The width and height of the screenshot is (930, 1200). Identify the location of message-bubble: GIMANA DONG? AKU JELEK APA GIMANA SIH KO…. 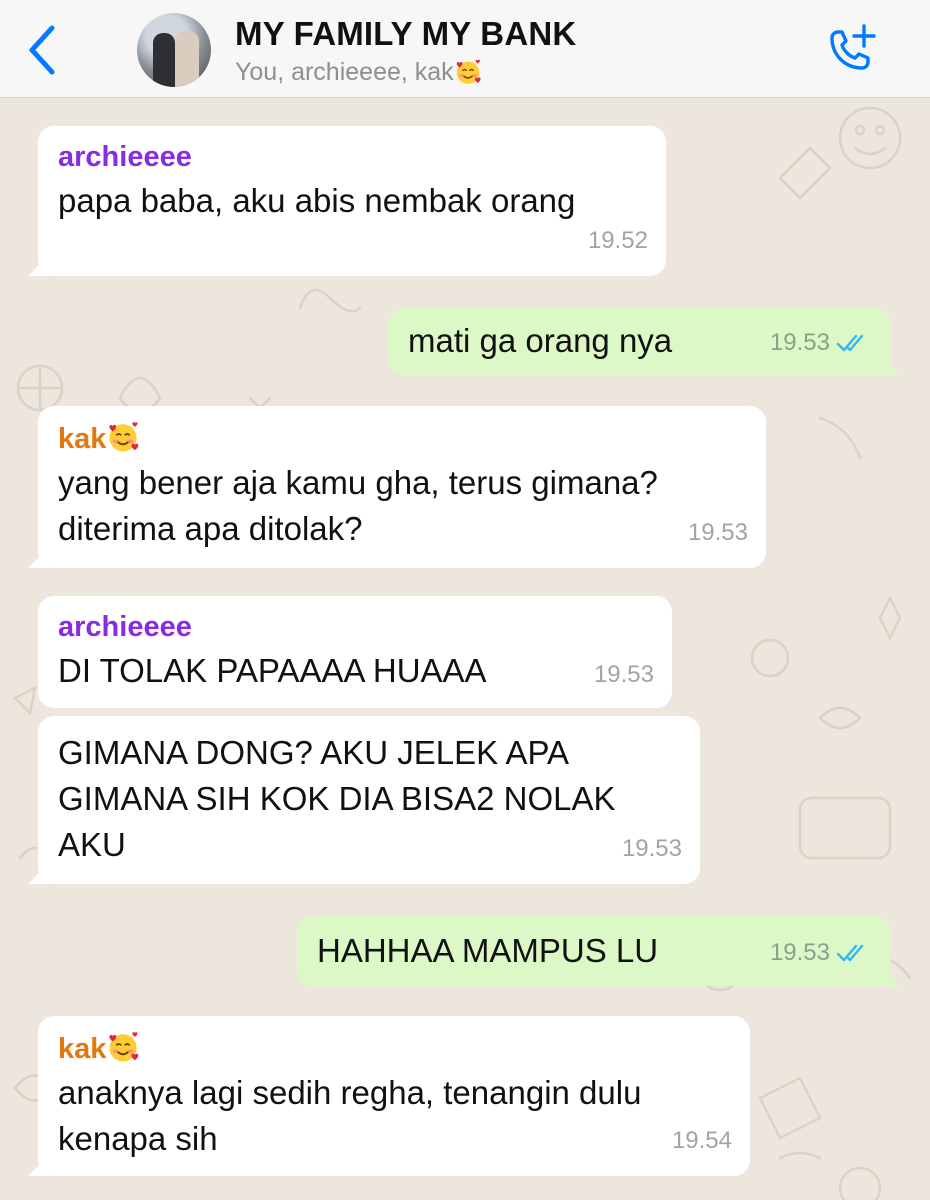
(369, 800).